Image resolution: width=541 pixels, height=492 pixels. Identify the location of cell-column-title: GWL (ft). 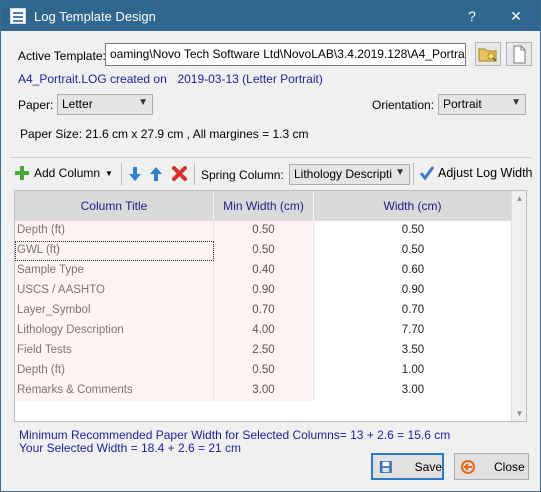
(114, 251).